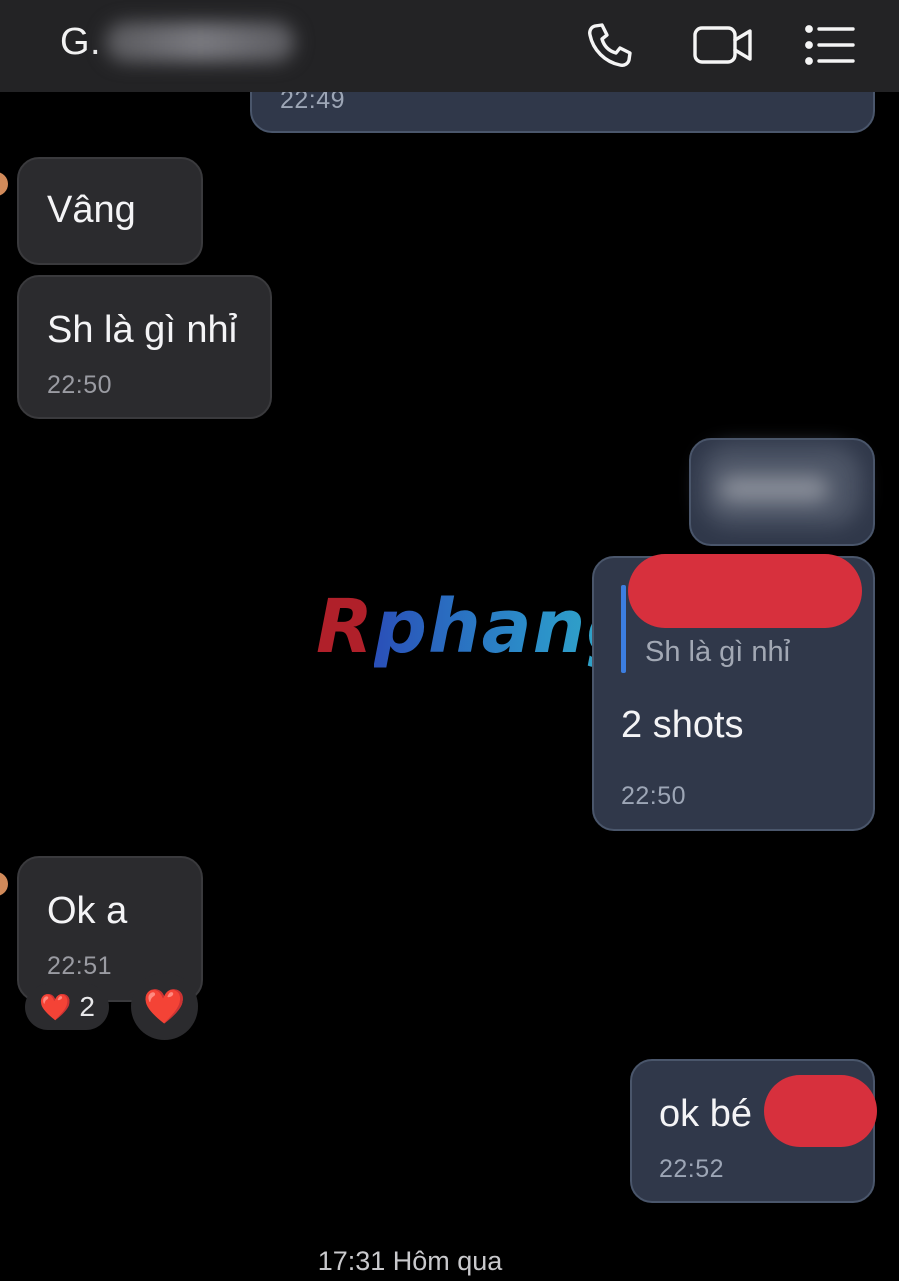  What do you see at coordinates (87, 911) in the screenshot?
I see `message-text: Ok a` at bounding box center [87, 911].